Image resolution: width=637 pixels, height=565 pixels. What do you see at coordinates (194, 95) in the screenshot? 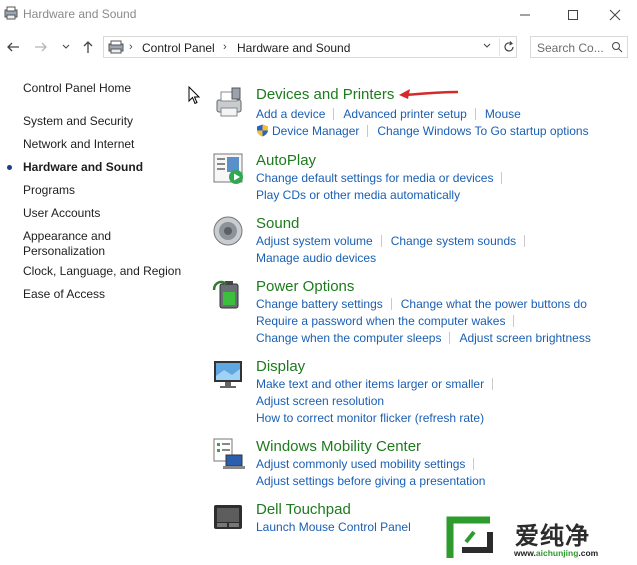
I see `mouse-pointer-icon` at bounding box center [194, 95].